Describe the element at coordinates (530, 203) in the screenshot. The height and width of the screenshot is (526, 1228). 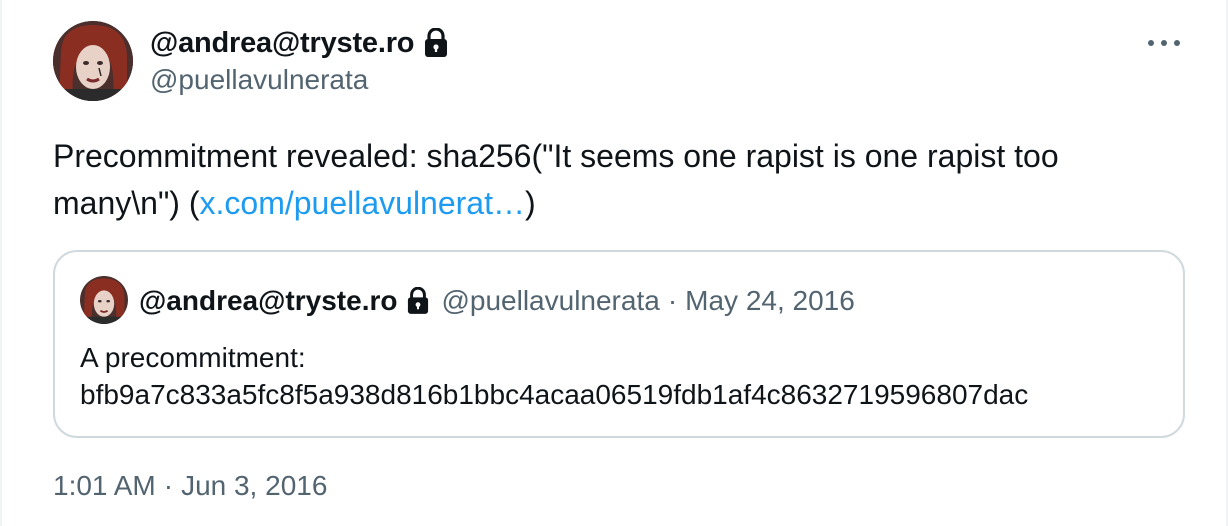
I see `tweet-text-end: )` at that location.